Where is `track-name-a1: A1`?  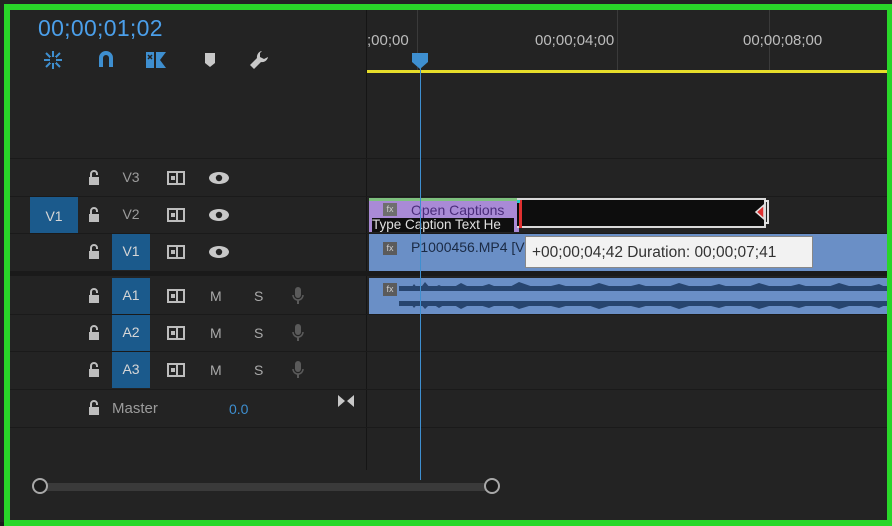 track-name-a1: A1 is located at coordinates (131, 295).